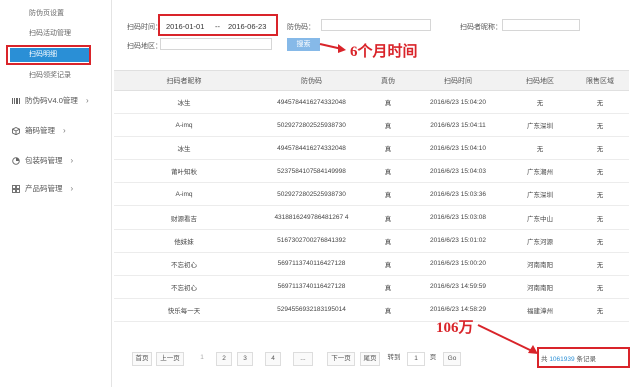 The width and height of the screenshot is (640, 387). I want to click on header-region: 扫码地区, so click(540, 80).